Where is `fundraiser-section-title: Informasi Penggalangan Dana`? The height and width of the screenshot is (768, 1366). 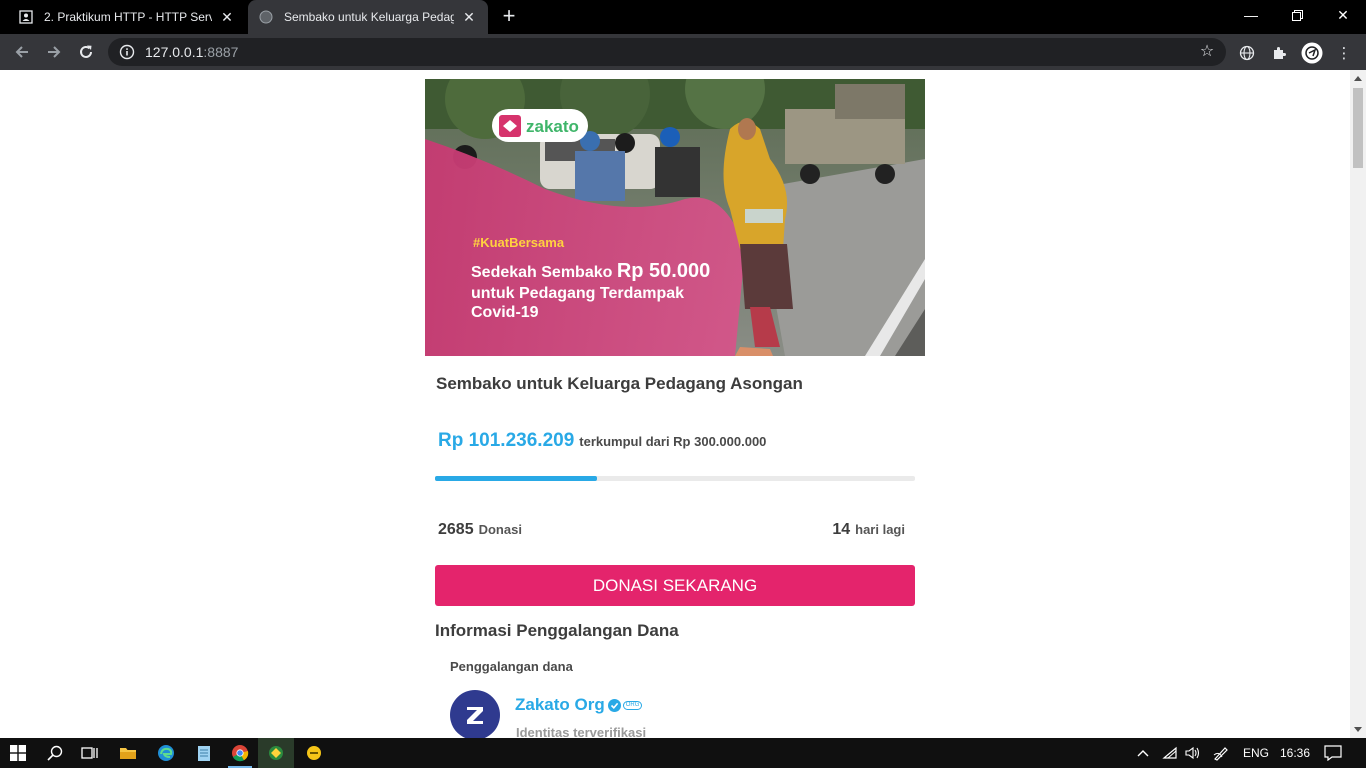 fundraiser-section-title: Informasi Penggalangan Dana is located at coordinates (557, 630).